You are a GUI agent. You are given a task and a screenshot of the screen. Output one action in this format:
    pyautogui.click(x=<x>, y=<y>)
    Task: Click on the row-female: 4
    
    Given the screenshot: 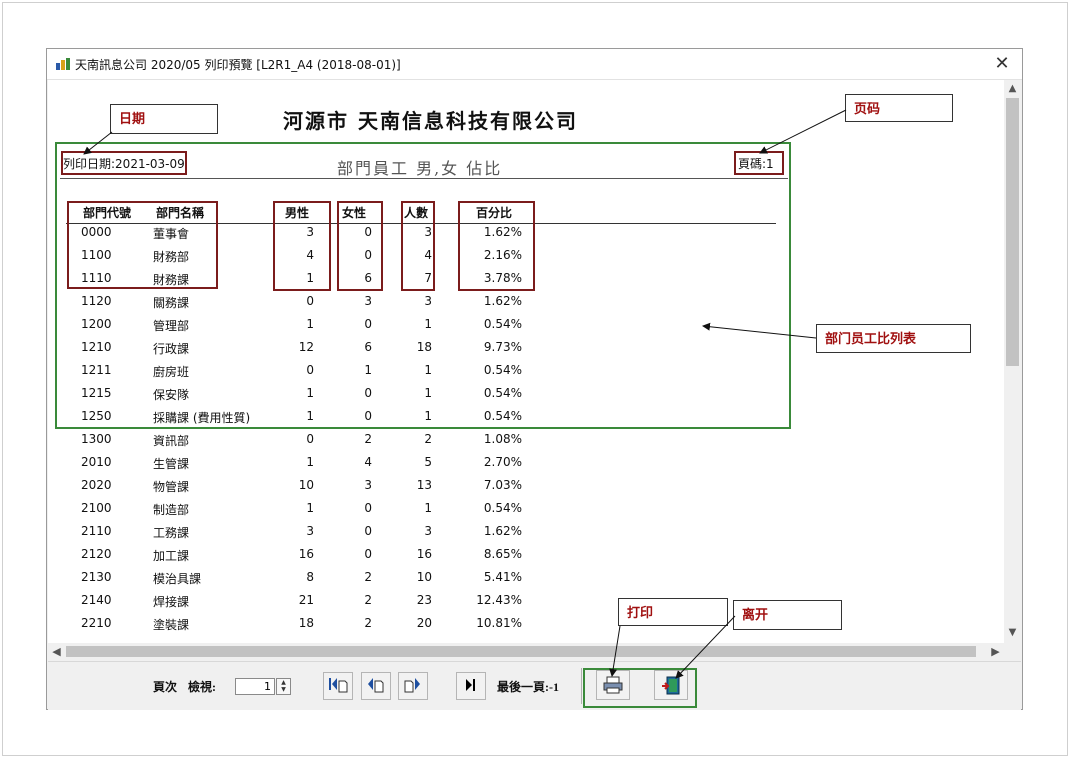 What is the action you would take?
    pyautogui.click(x=368, y=462)
    